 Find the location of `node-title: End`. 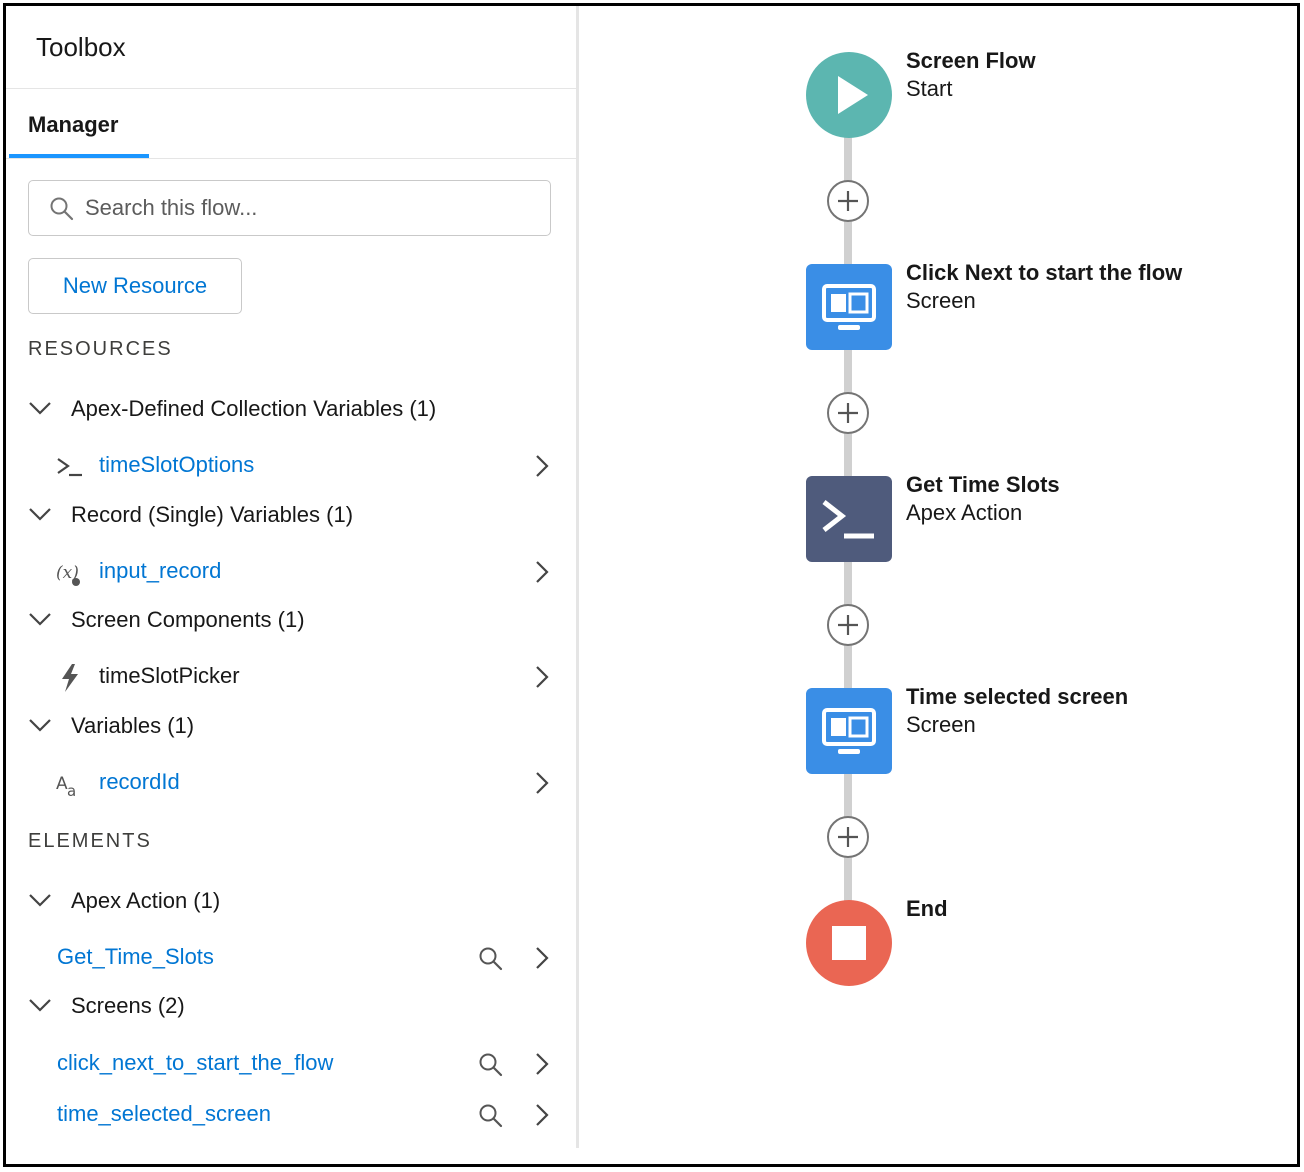

node-title: End is located at coordinates (927, 908).